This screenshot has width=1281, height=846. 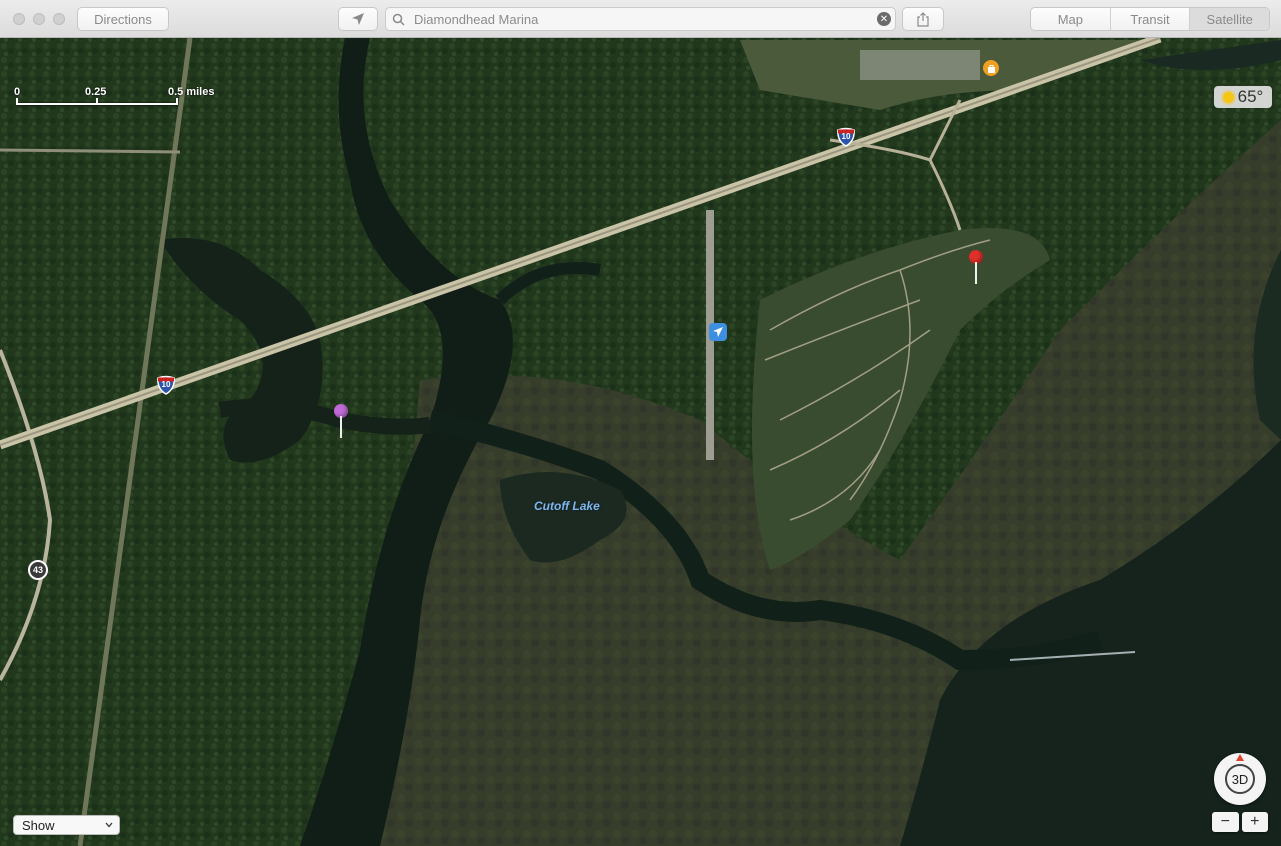 I want to click on search-field: ✕, so click(x=640, y=19).